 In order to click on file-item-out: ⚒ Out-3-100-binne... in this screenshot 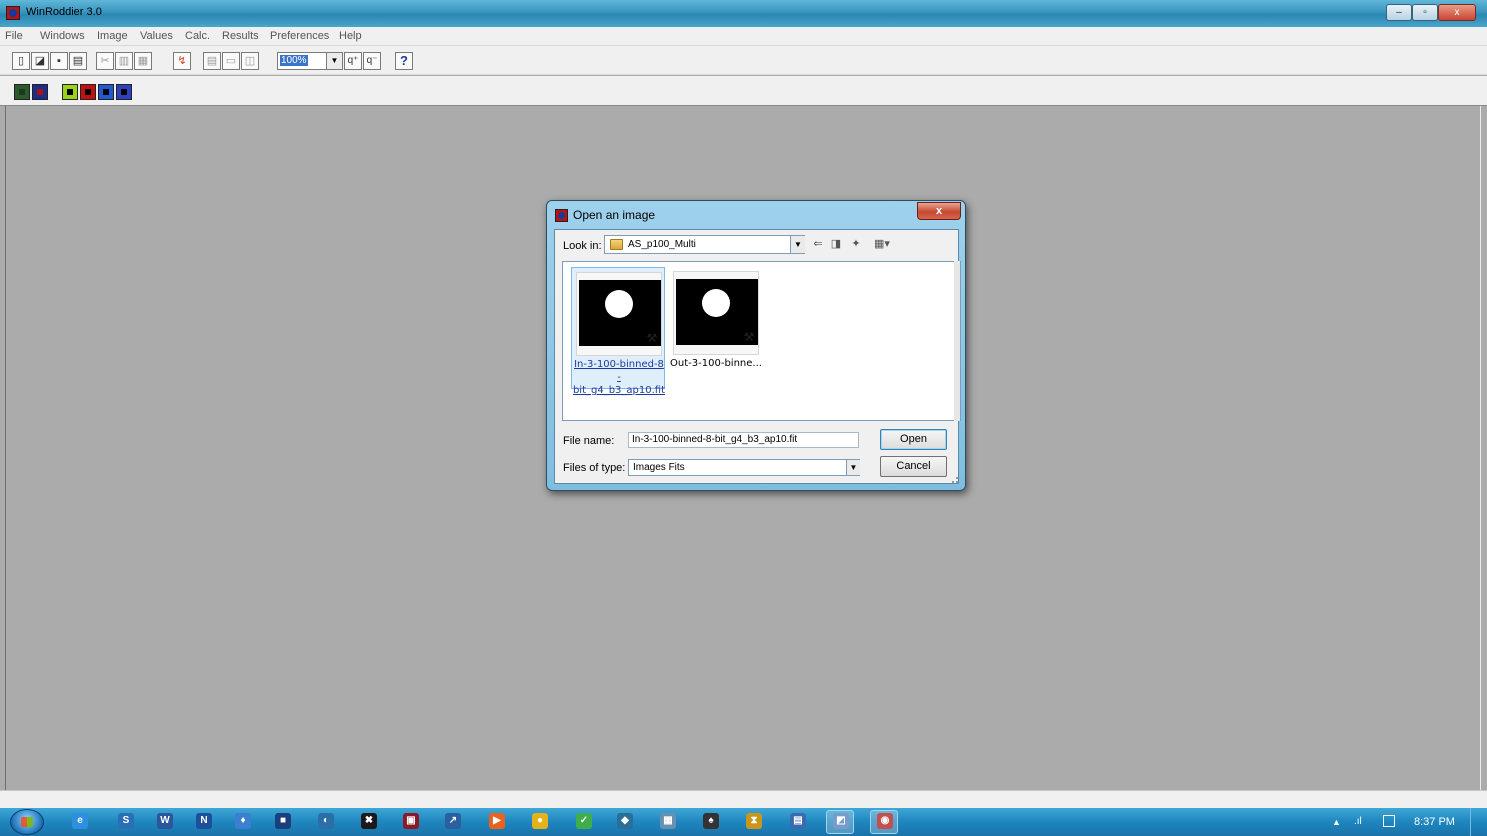, I will do `click(716, 328)`.